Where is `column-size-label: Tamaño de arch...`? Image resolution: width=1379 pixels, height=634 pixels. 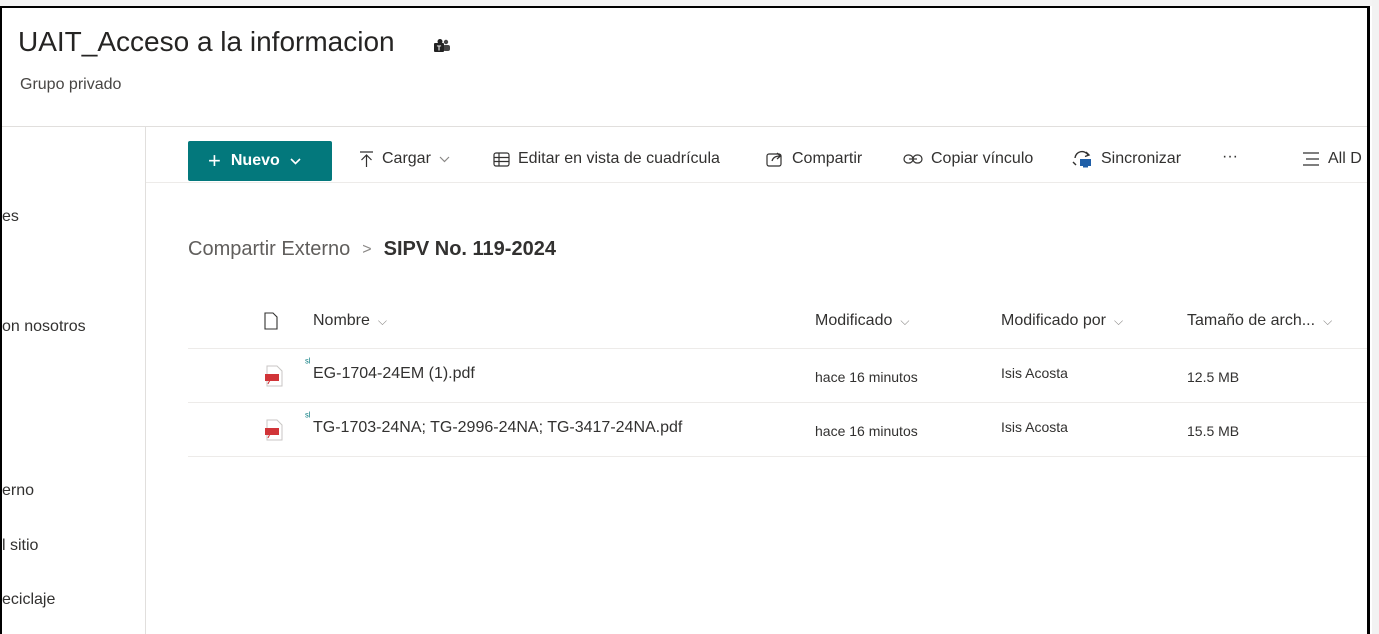
column-size-label: Tamaño de arch... is located at coordinates (1251, 320).